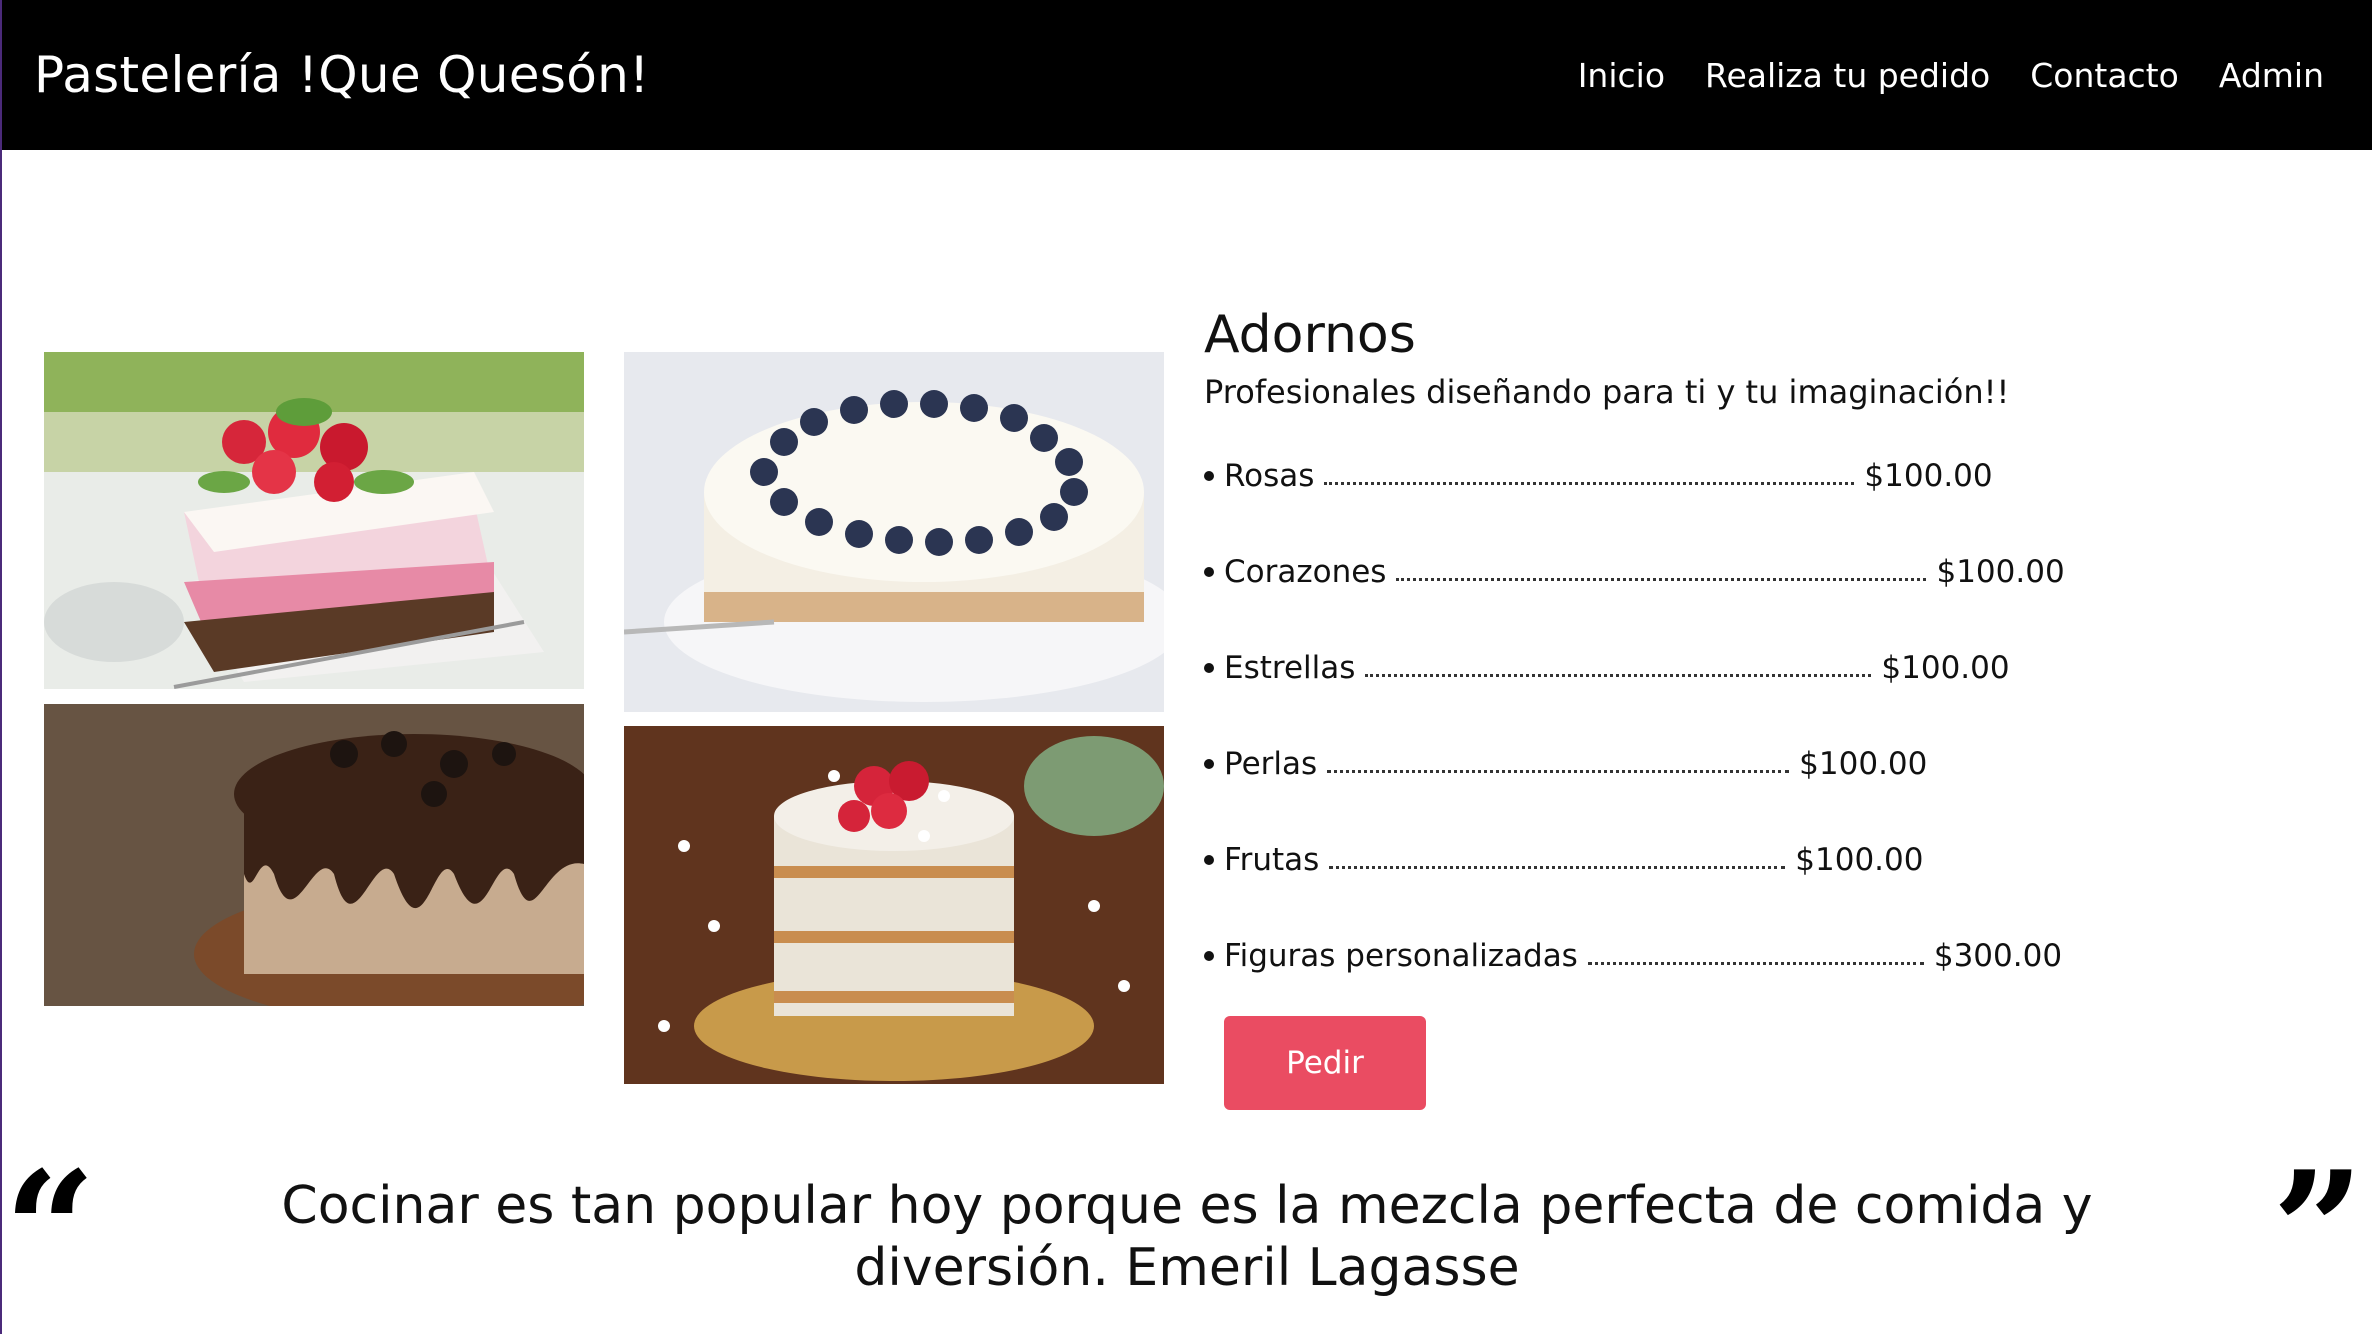 The image size is (2372, 1334). Describe the element at coordinates (341, 75) in the screenshot. I see `brand-logo-text: Pastelería !Que Quesón!` at that location.